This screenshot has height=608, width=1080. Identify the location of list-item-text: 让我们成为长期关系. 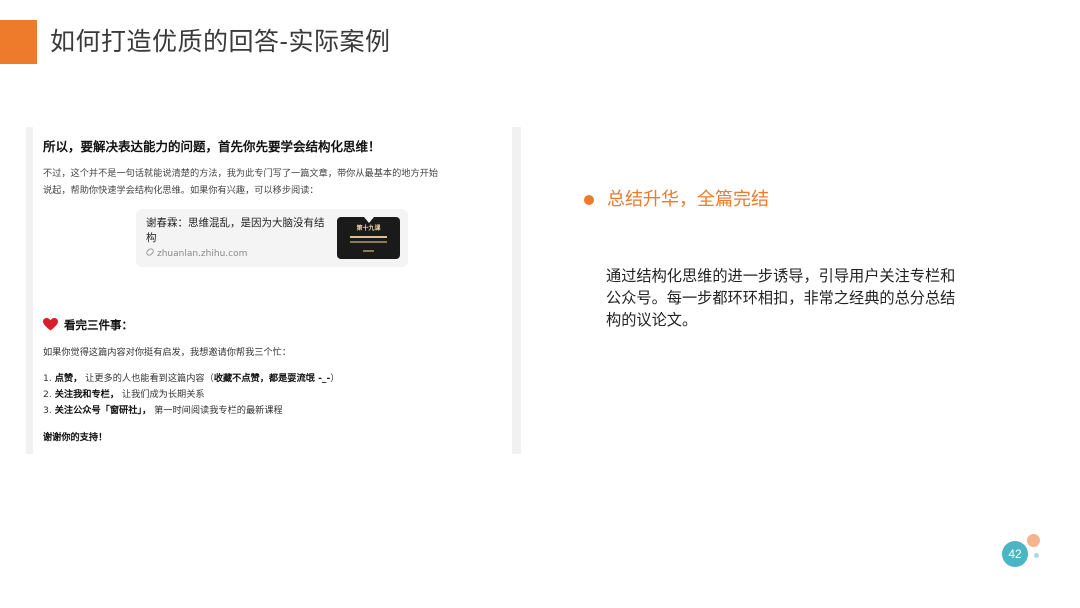
(162, 394).